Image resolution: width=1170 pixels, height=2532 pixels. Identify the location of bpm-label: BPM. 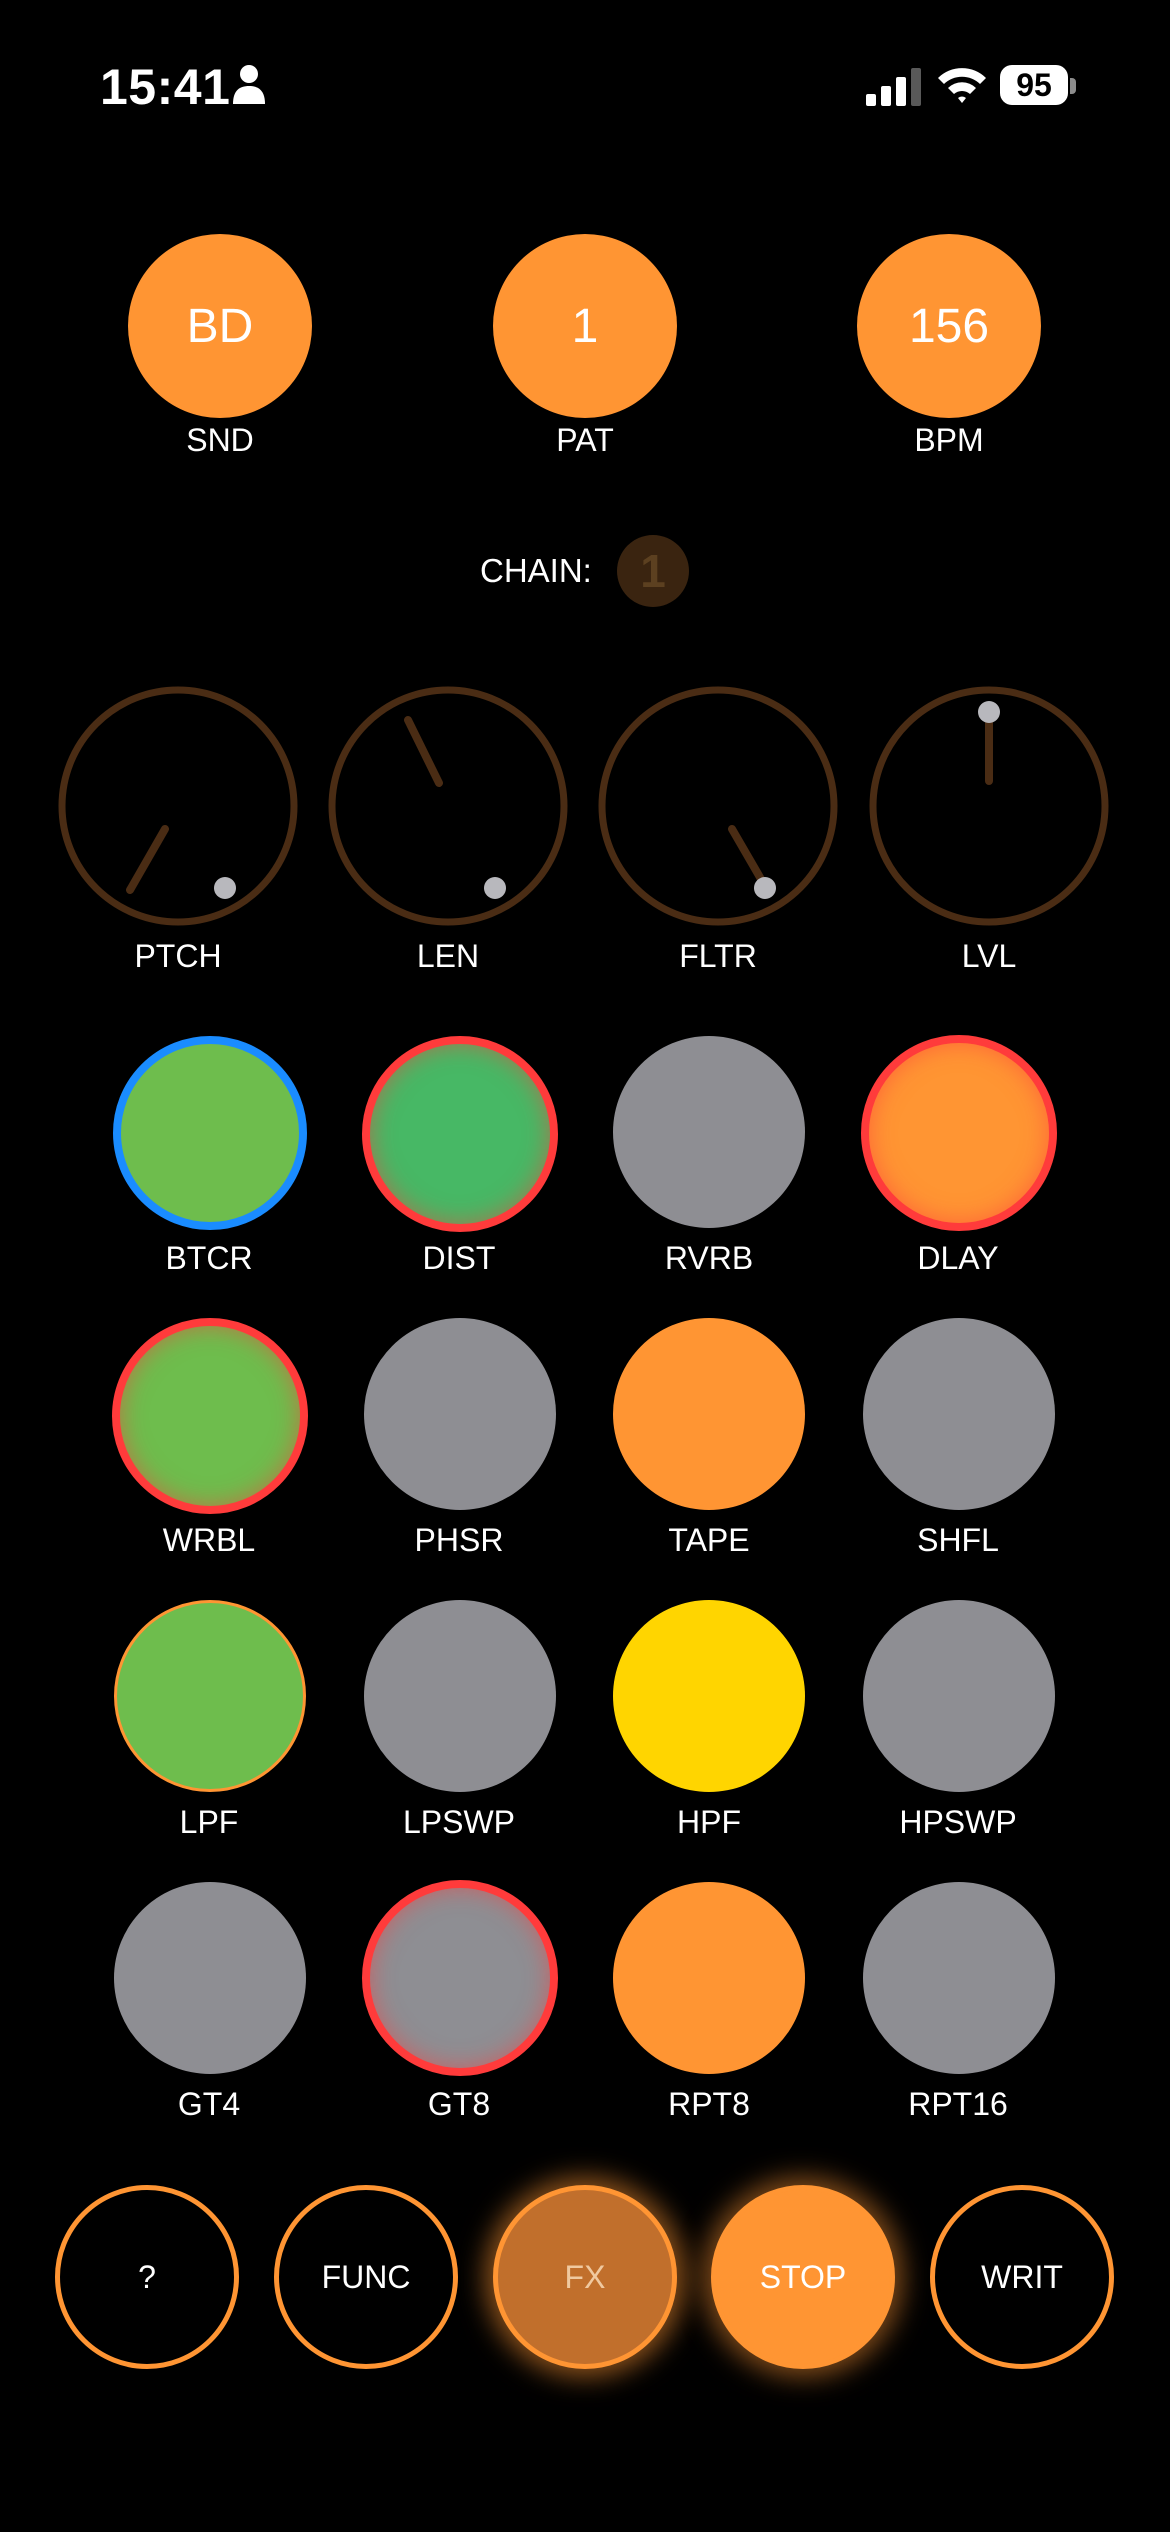
(949, 440).